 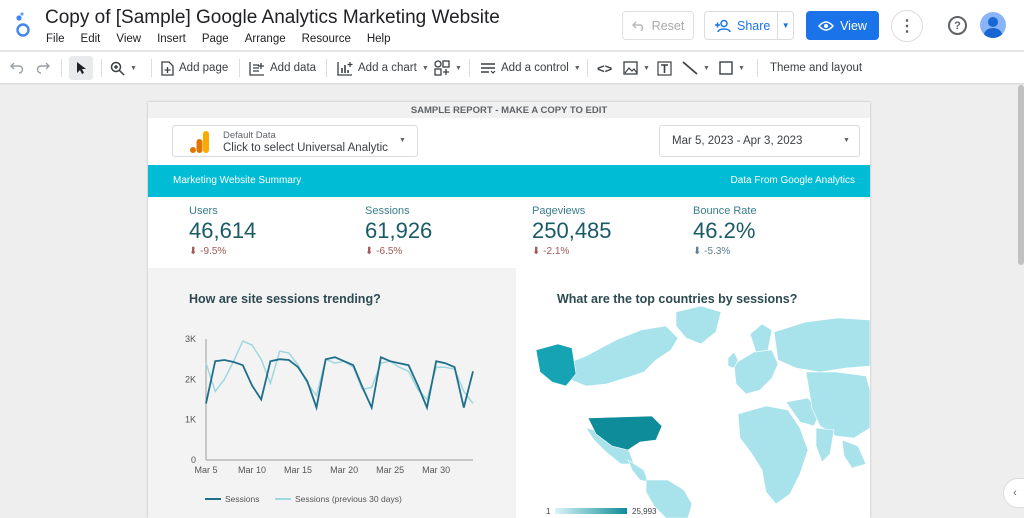 I want to click on kpi-delta: -6.5%, so click(x=389, y=251).